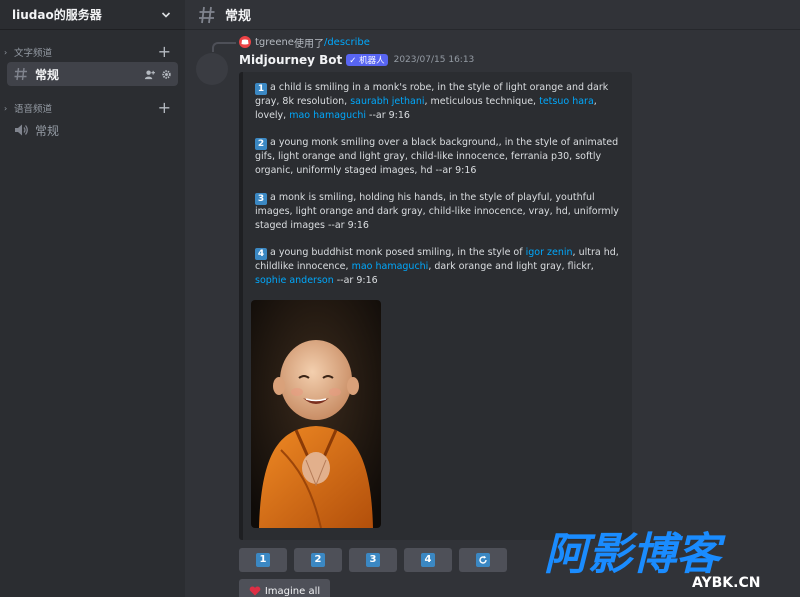 This screenshot has height=597, width=800. I want to click on artist-link: igor zenin, so click(549, 252).